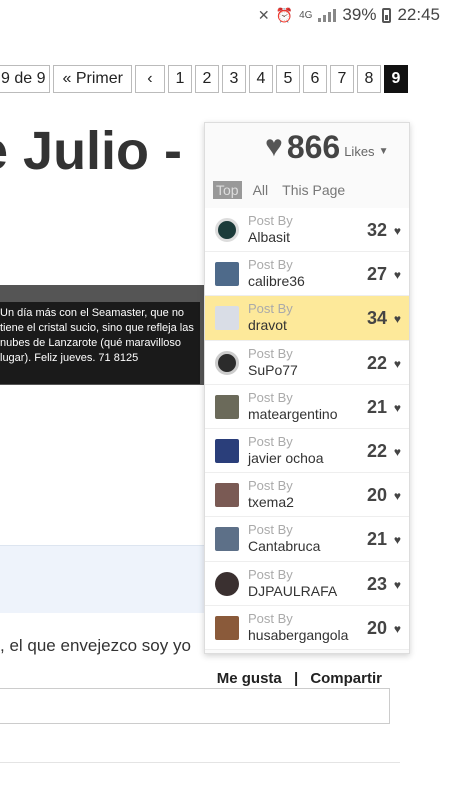 This screenshot has width=450, height=800. What do you see at coordinates (292, 591) in the screenshot?
I see `username: DJPAULRAFA` at bounding box center [292, 591].